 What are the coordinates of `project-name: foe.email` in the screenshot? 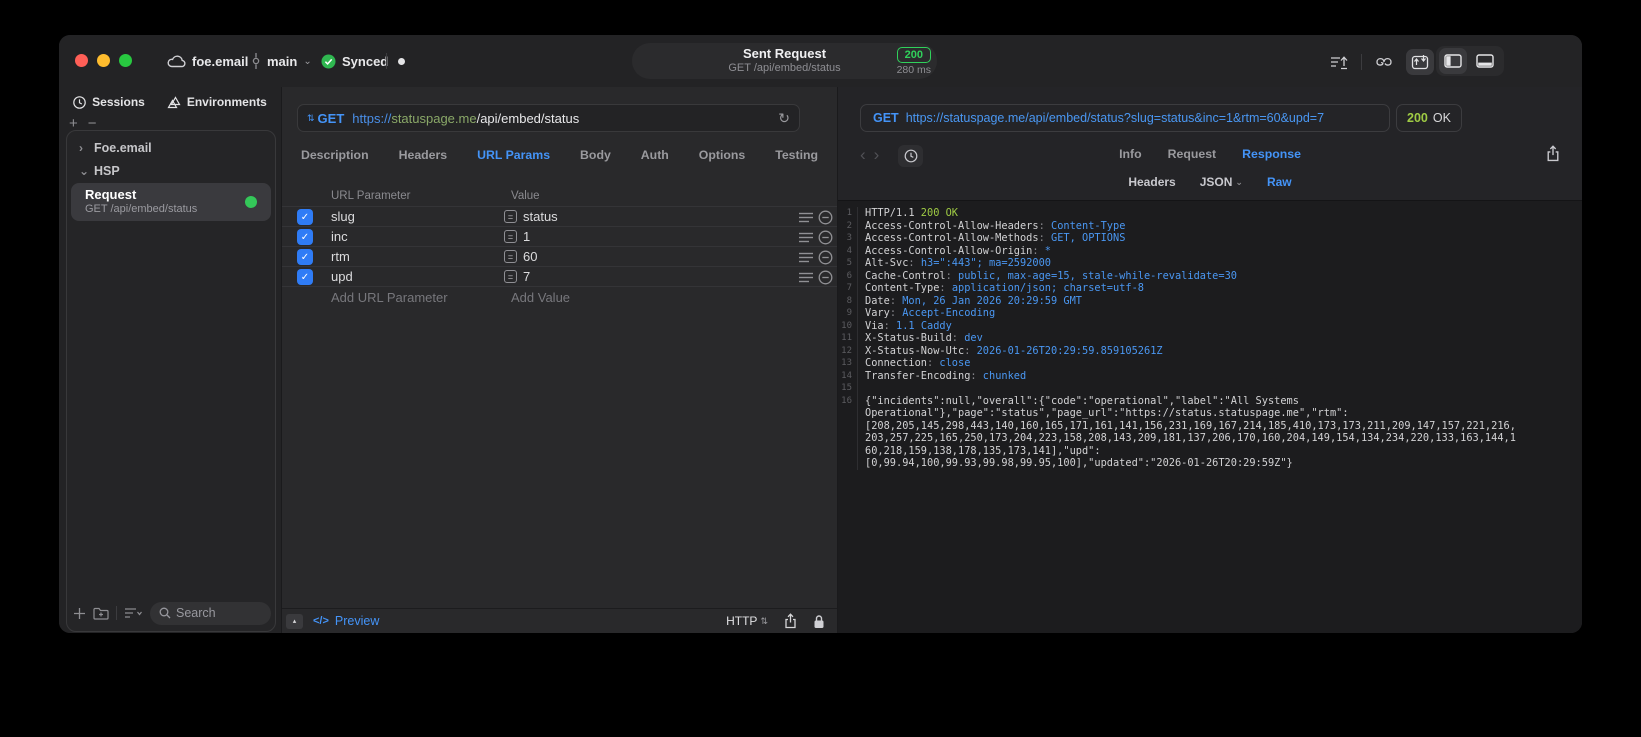 It's located at (220, 61).